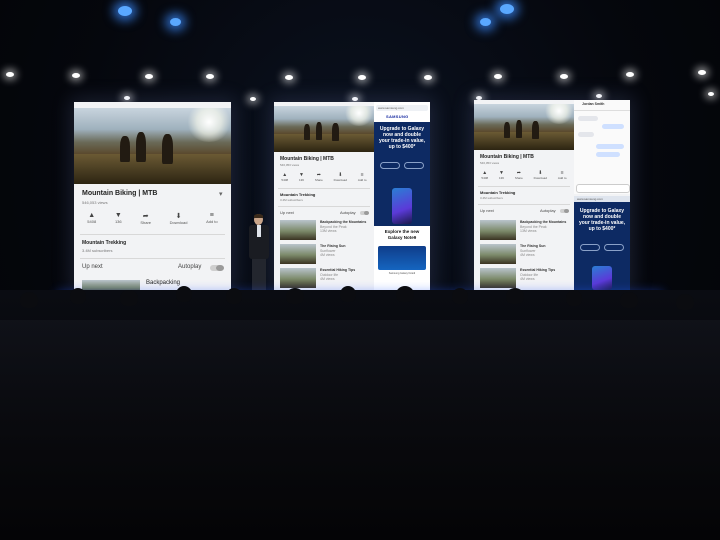 This screenshot has width=720, height=540. I want to click on brand-logo: SAMSUNG, so click(397, 116).